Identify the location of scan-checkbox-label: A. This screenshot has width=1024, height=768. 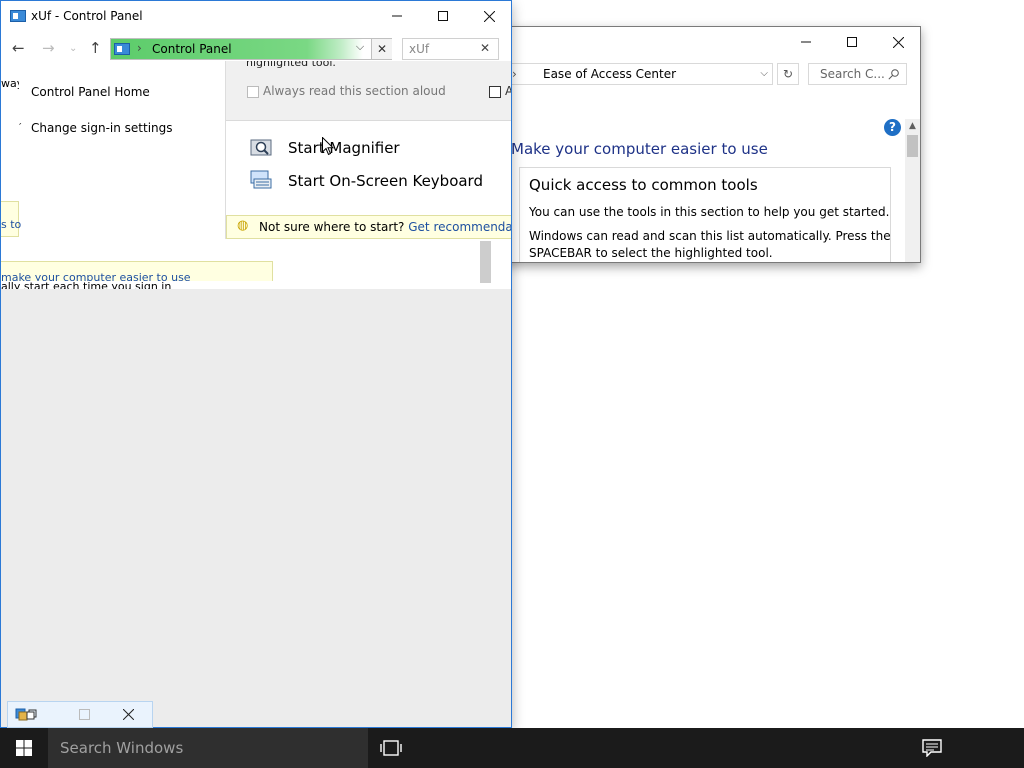
(508, 91).